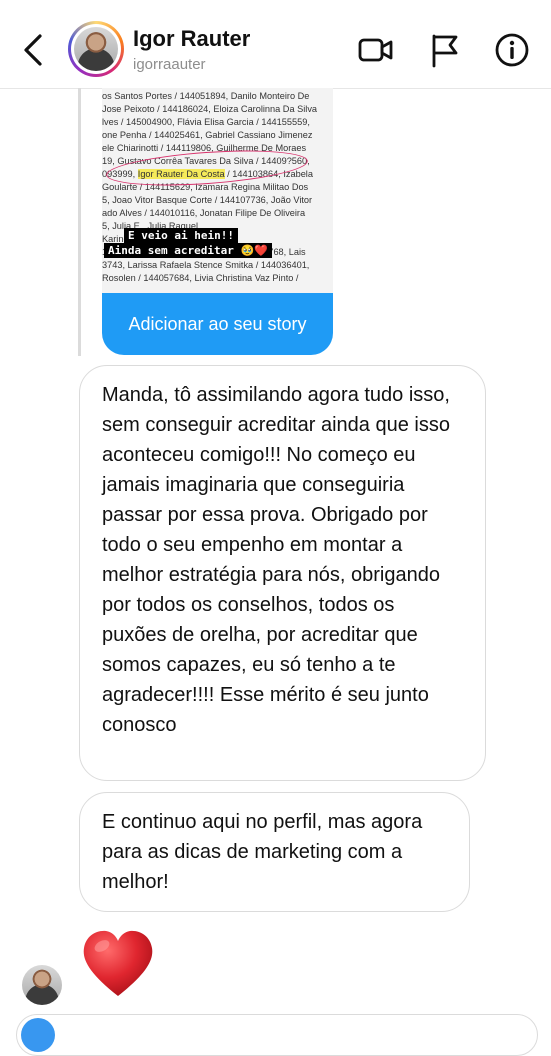  What do you see at coordinates (191, 39) in the screenshot?
I see `contact-name: Igor Rauter` at bounding box center [191, 39].